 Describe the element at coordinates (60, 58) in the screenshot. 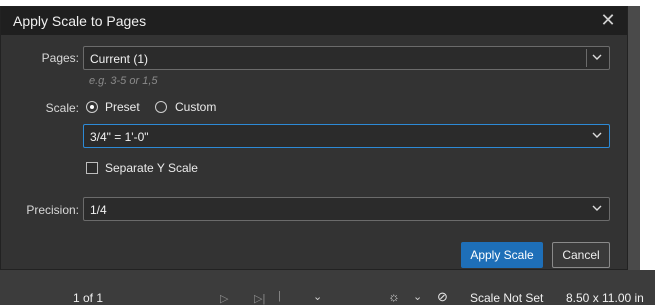

I see `pages-label: Pages:` at that location.